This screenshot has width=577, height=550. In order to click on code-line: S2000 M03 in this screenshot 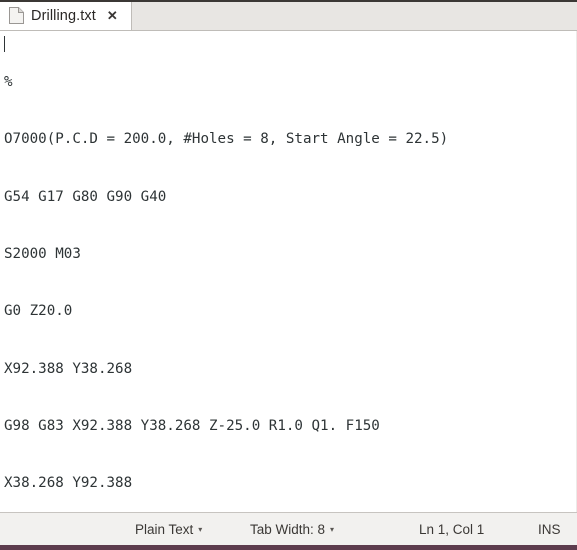, I will do `click(42, 254)`.